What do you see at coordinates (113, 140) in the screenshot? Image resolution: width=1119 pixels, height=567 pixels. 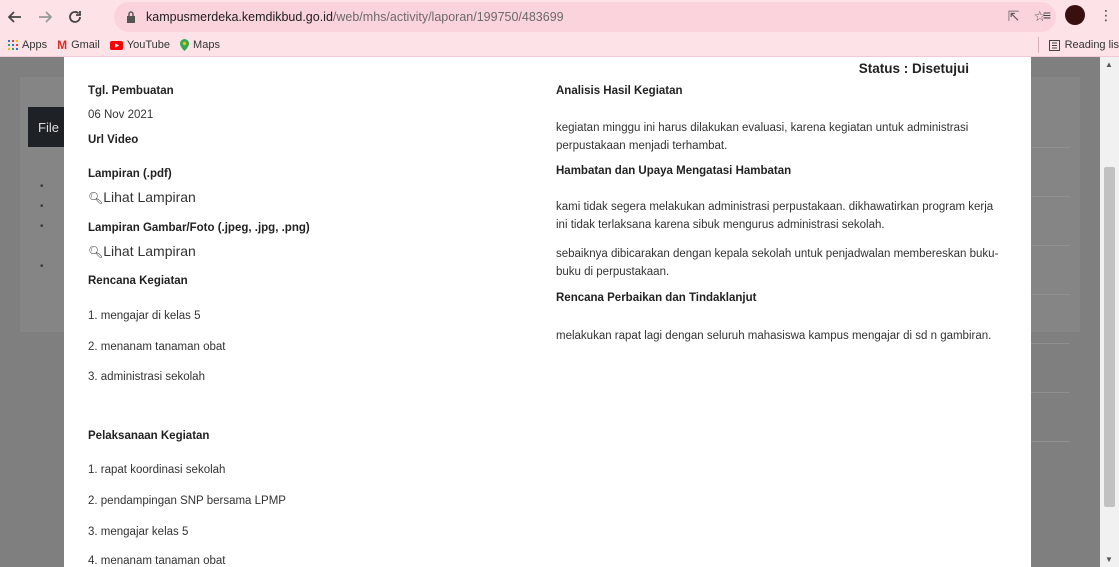 I see `url-video-label: Url Video` at bounding box center [113, 140].